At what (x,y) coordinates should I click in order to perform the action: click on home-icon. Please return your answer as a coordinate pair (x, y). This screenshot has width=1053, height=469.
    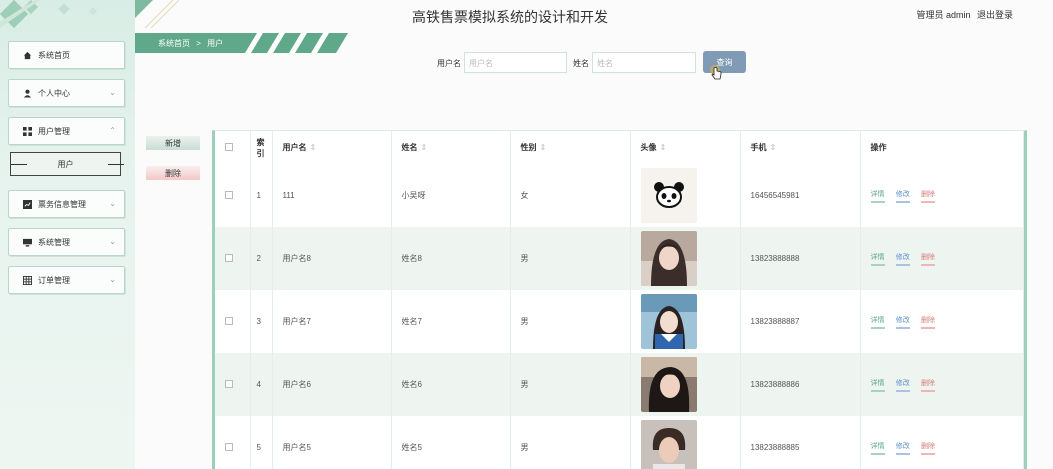
    Looking at the image, I should click on (27, 55).